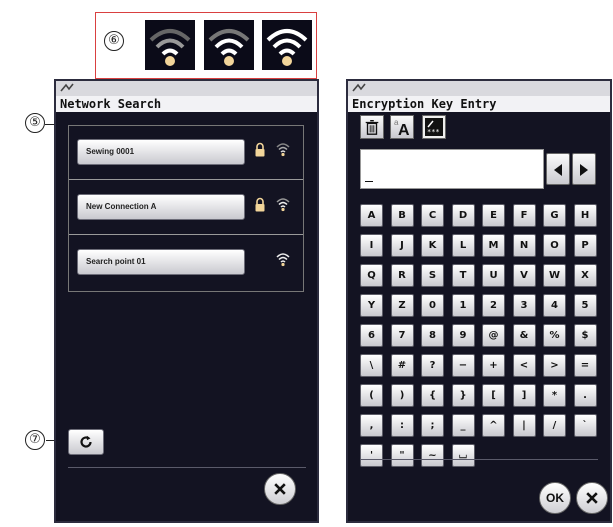 The height and width of the screenshot is (527, 613). What do you see at coordinates (524, 425) in the screenshot?
I see `key-button: |` at bounding box center [524, 425].